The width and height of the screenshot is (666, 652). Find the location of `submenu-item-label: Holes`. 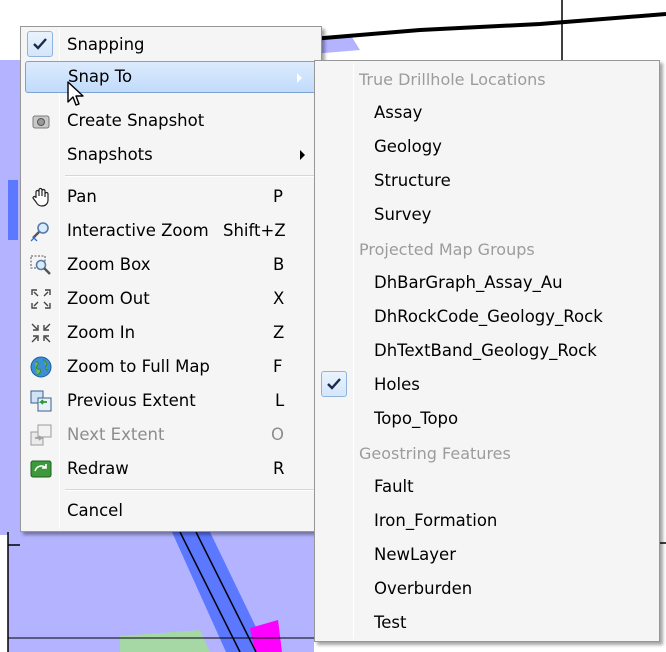

submenu-item-label: Holes is located at coordinates (397, 384).